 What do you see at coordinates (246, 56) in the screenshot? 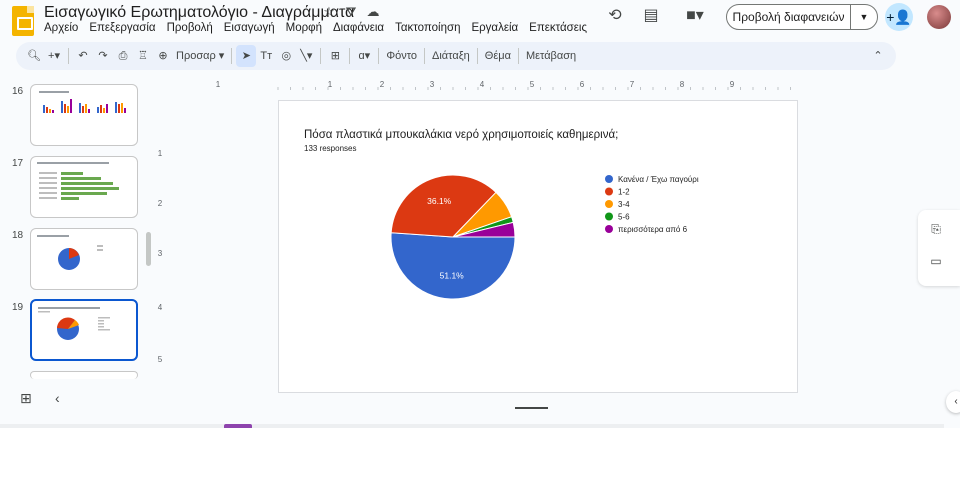
I see `select-cursor-icon: ➤` at bounding box center [246, 56].